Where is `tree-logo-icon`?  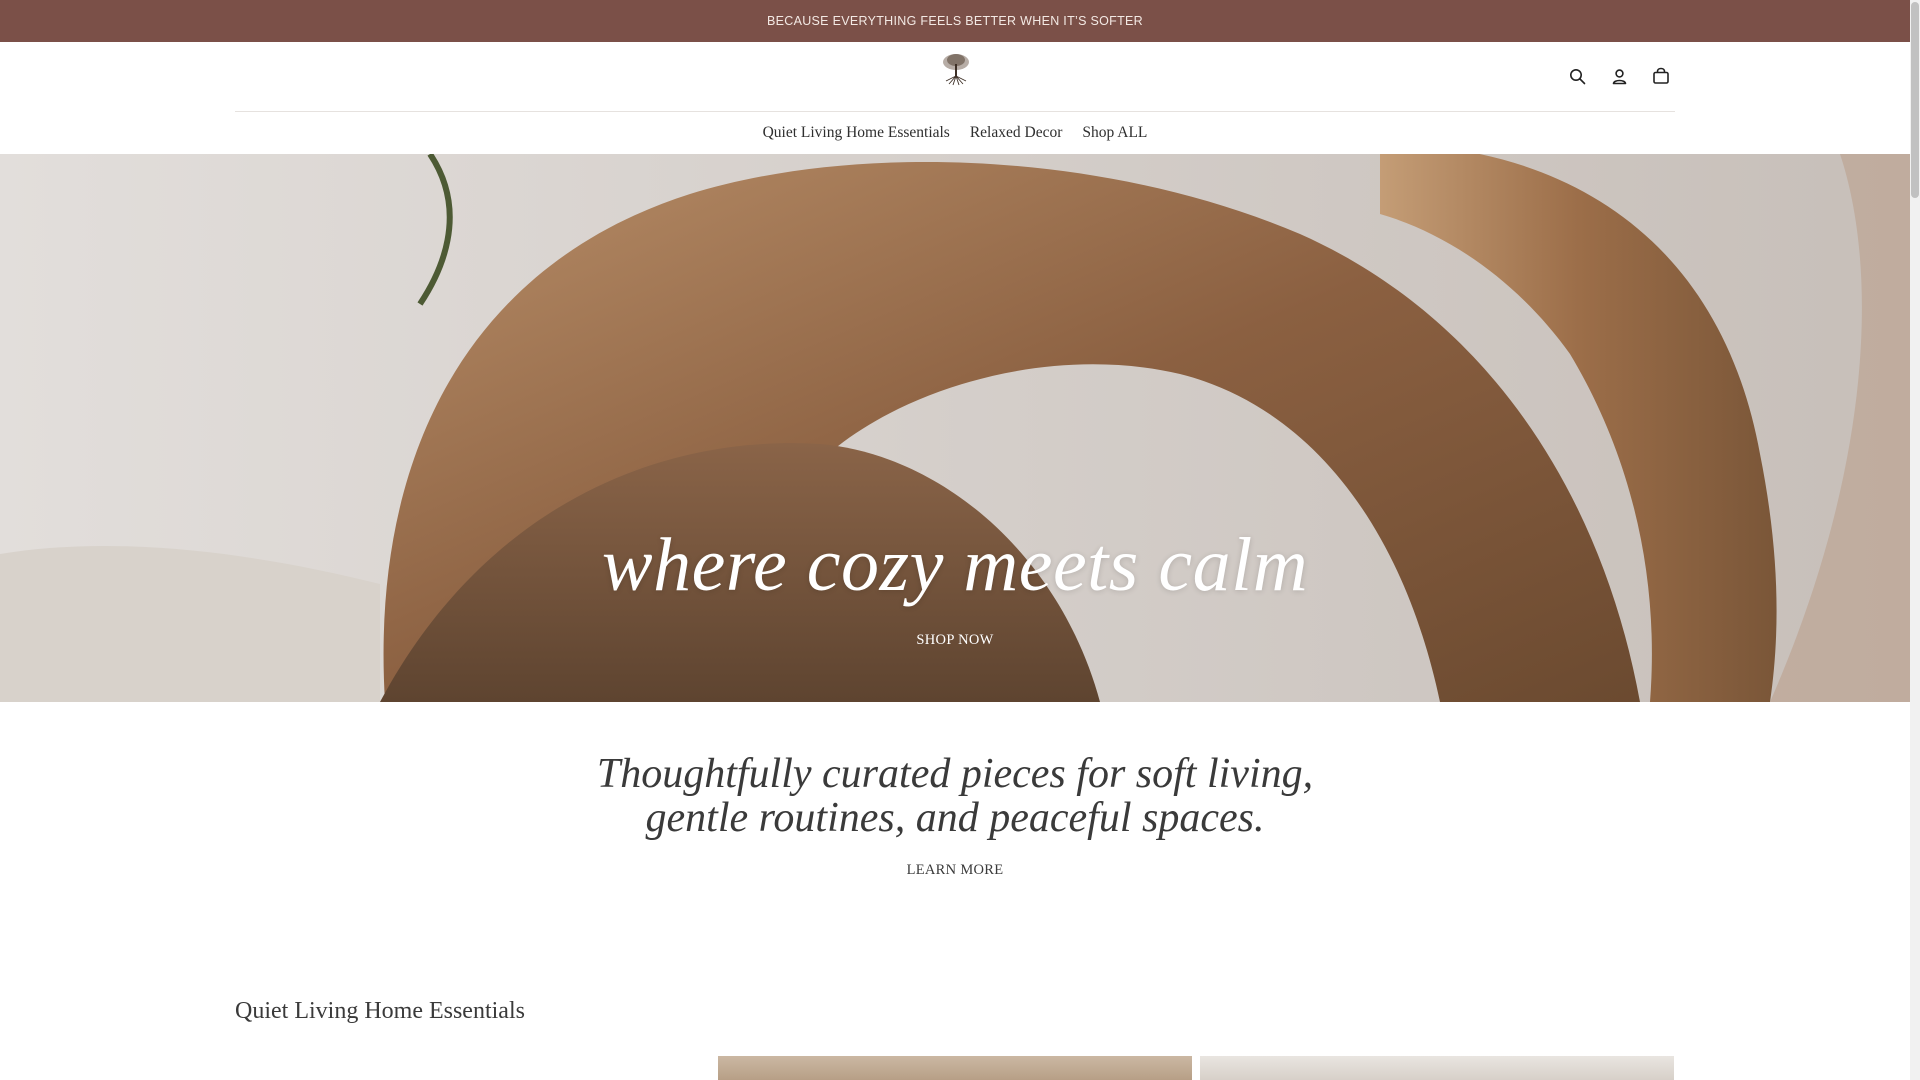 tree-logo-icon is located at coordinates (956, 70).